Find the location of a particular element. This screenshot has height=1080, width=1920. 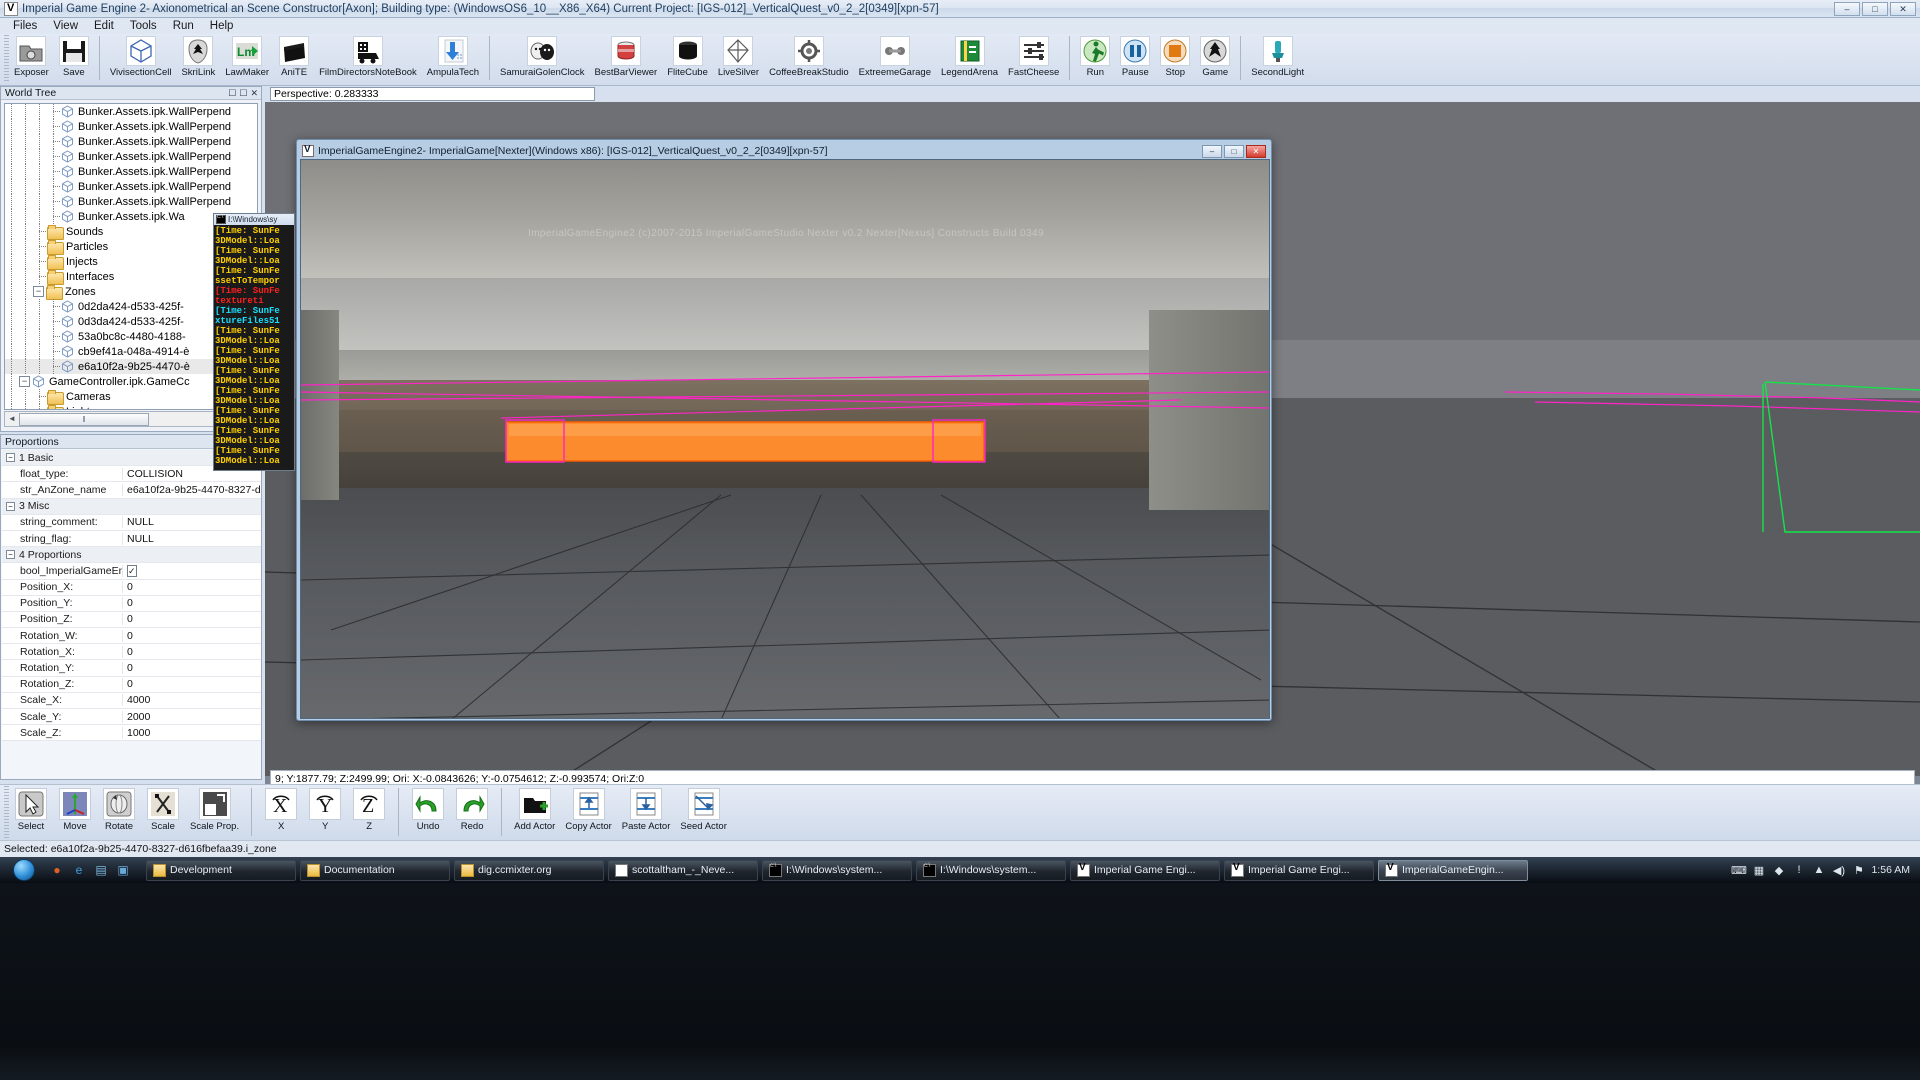

perspective-field: Perspective: 0.283333 is located at coordinates (432, 94).